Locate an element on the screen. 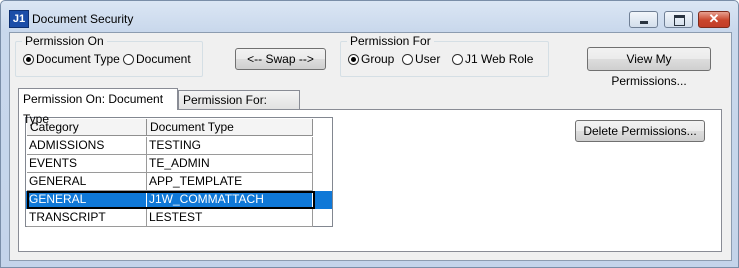 Image resolution: width=739 pixels, height=268 pixels. tab-permission-on-document-type: Permission On: Document Type is located at coordinates (98, 107).